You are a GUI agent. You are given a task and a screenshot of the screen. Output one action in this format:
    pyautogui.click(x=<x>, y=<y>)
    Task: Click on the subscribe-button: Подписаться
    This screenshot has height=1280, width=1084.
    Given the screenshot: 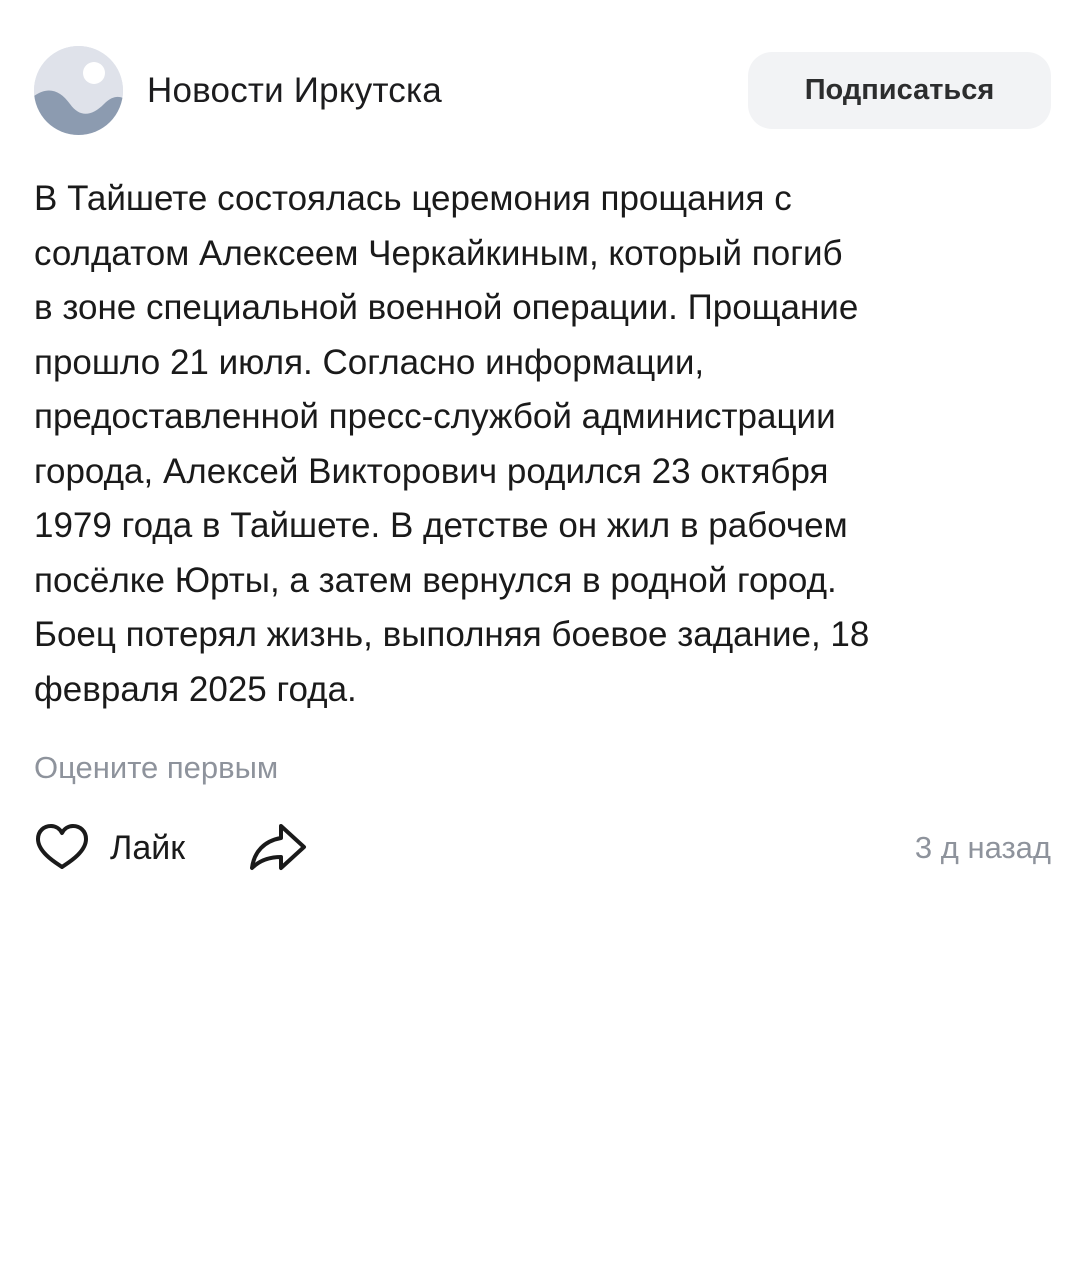 What is the action you would take?
    pyautogui.click(x=899, y=90)
    